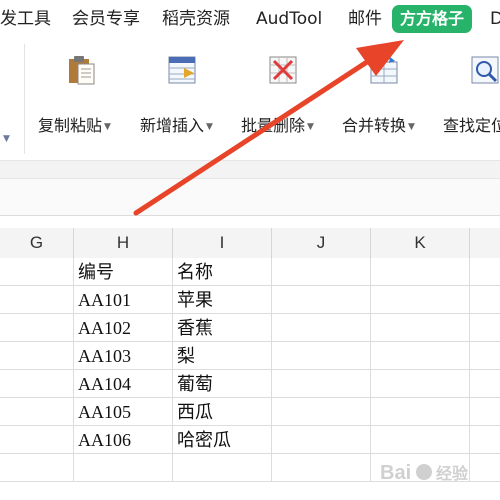 The image size is (500, 500). What do you see at coordinates (432, 19) in the screenshot?
I see `menu-fangfang-gezi: 方方格子` at bounding box center [432, 19].